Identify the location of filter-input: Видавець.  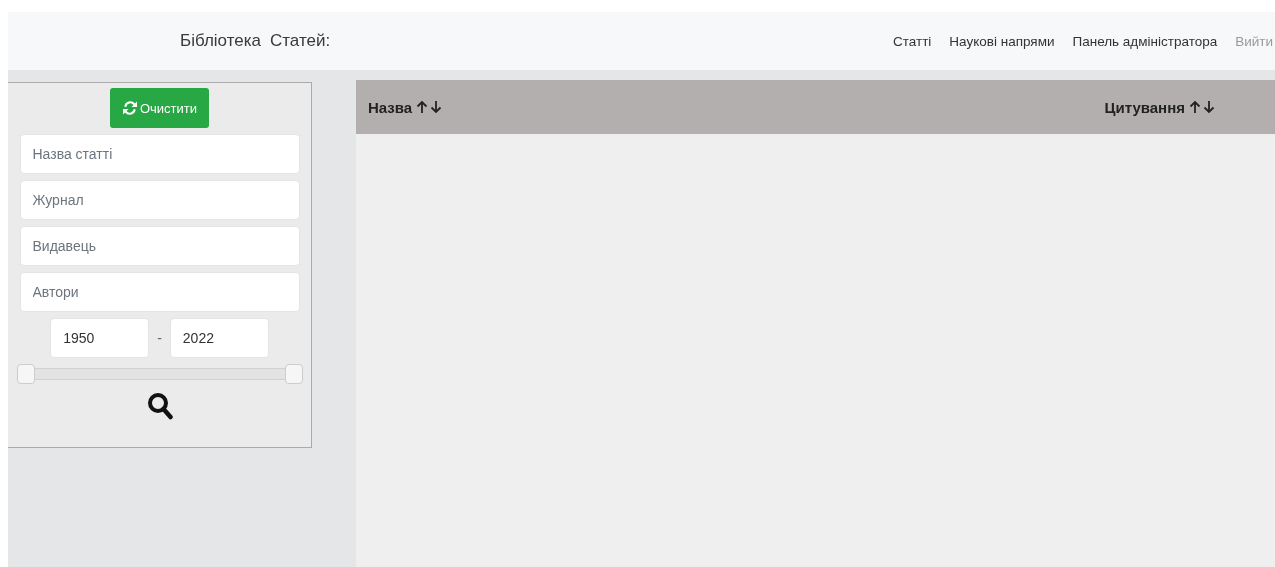
(159, 246).